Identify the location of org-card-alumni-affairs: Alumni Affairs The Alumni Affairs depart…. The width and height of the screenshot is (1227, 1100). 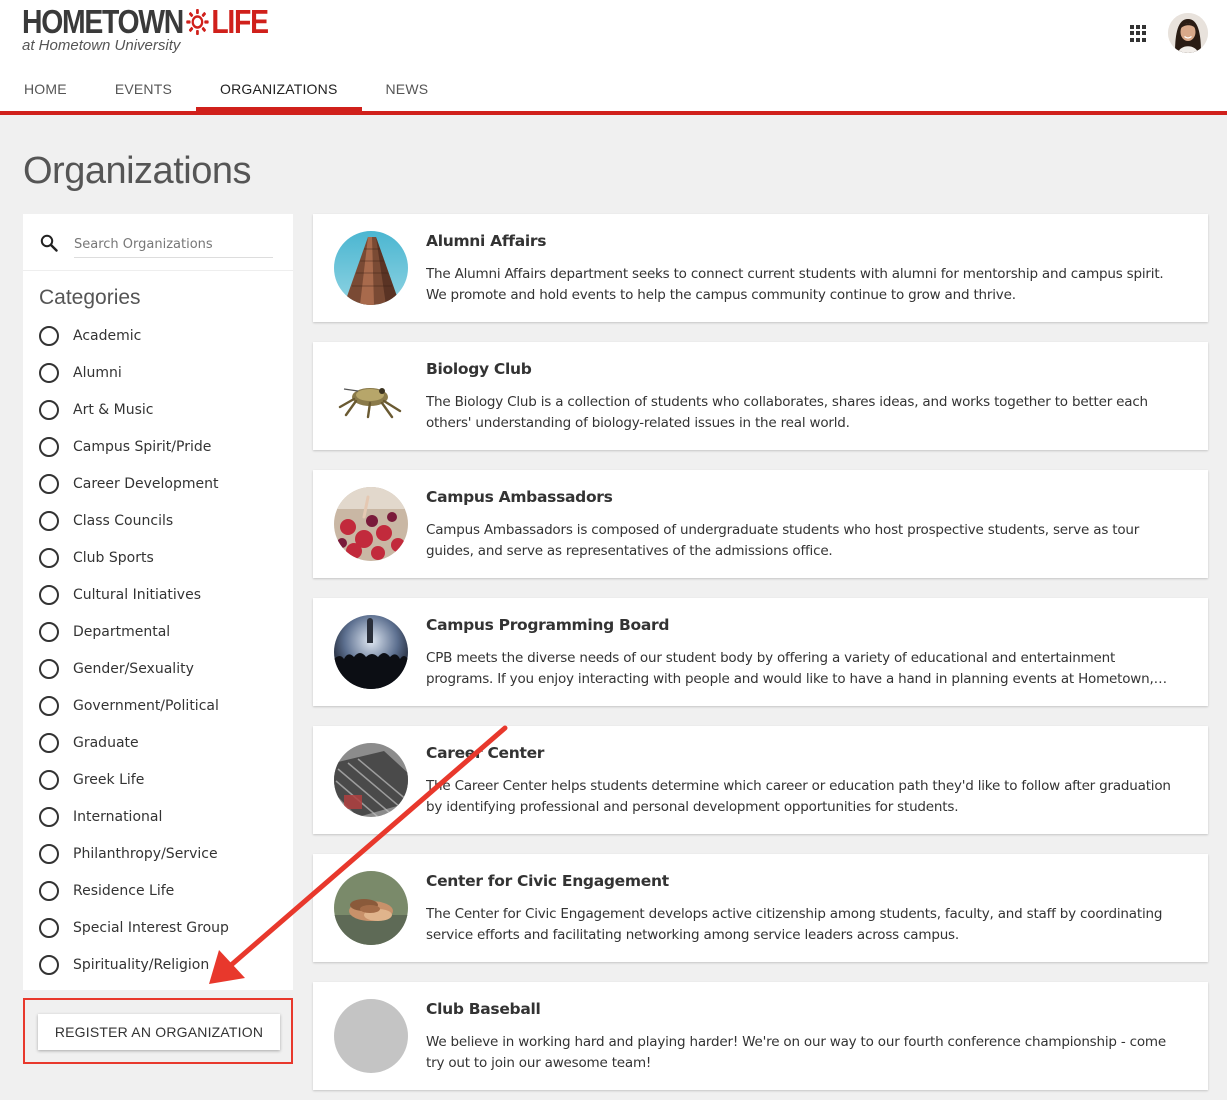
(760, 268).